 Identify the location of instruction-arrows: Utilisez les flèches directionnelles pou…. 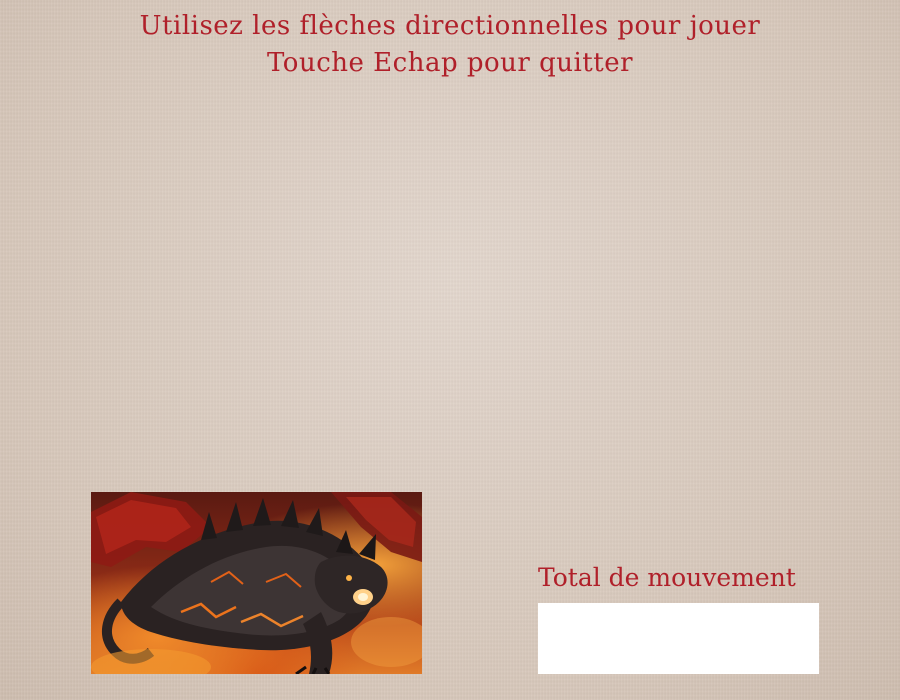
(450, 26).